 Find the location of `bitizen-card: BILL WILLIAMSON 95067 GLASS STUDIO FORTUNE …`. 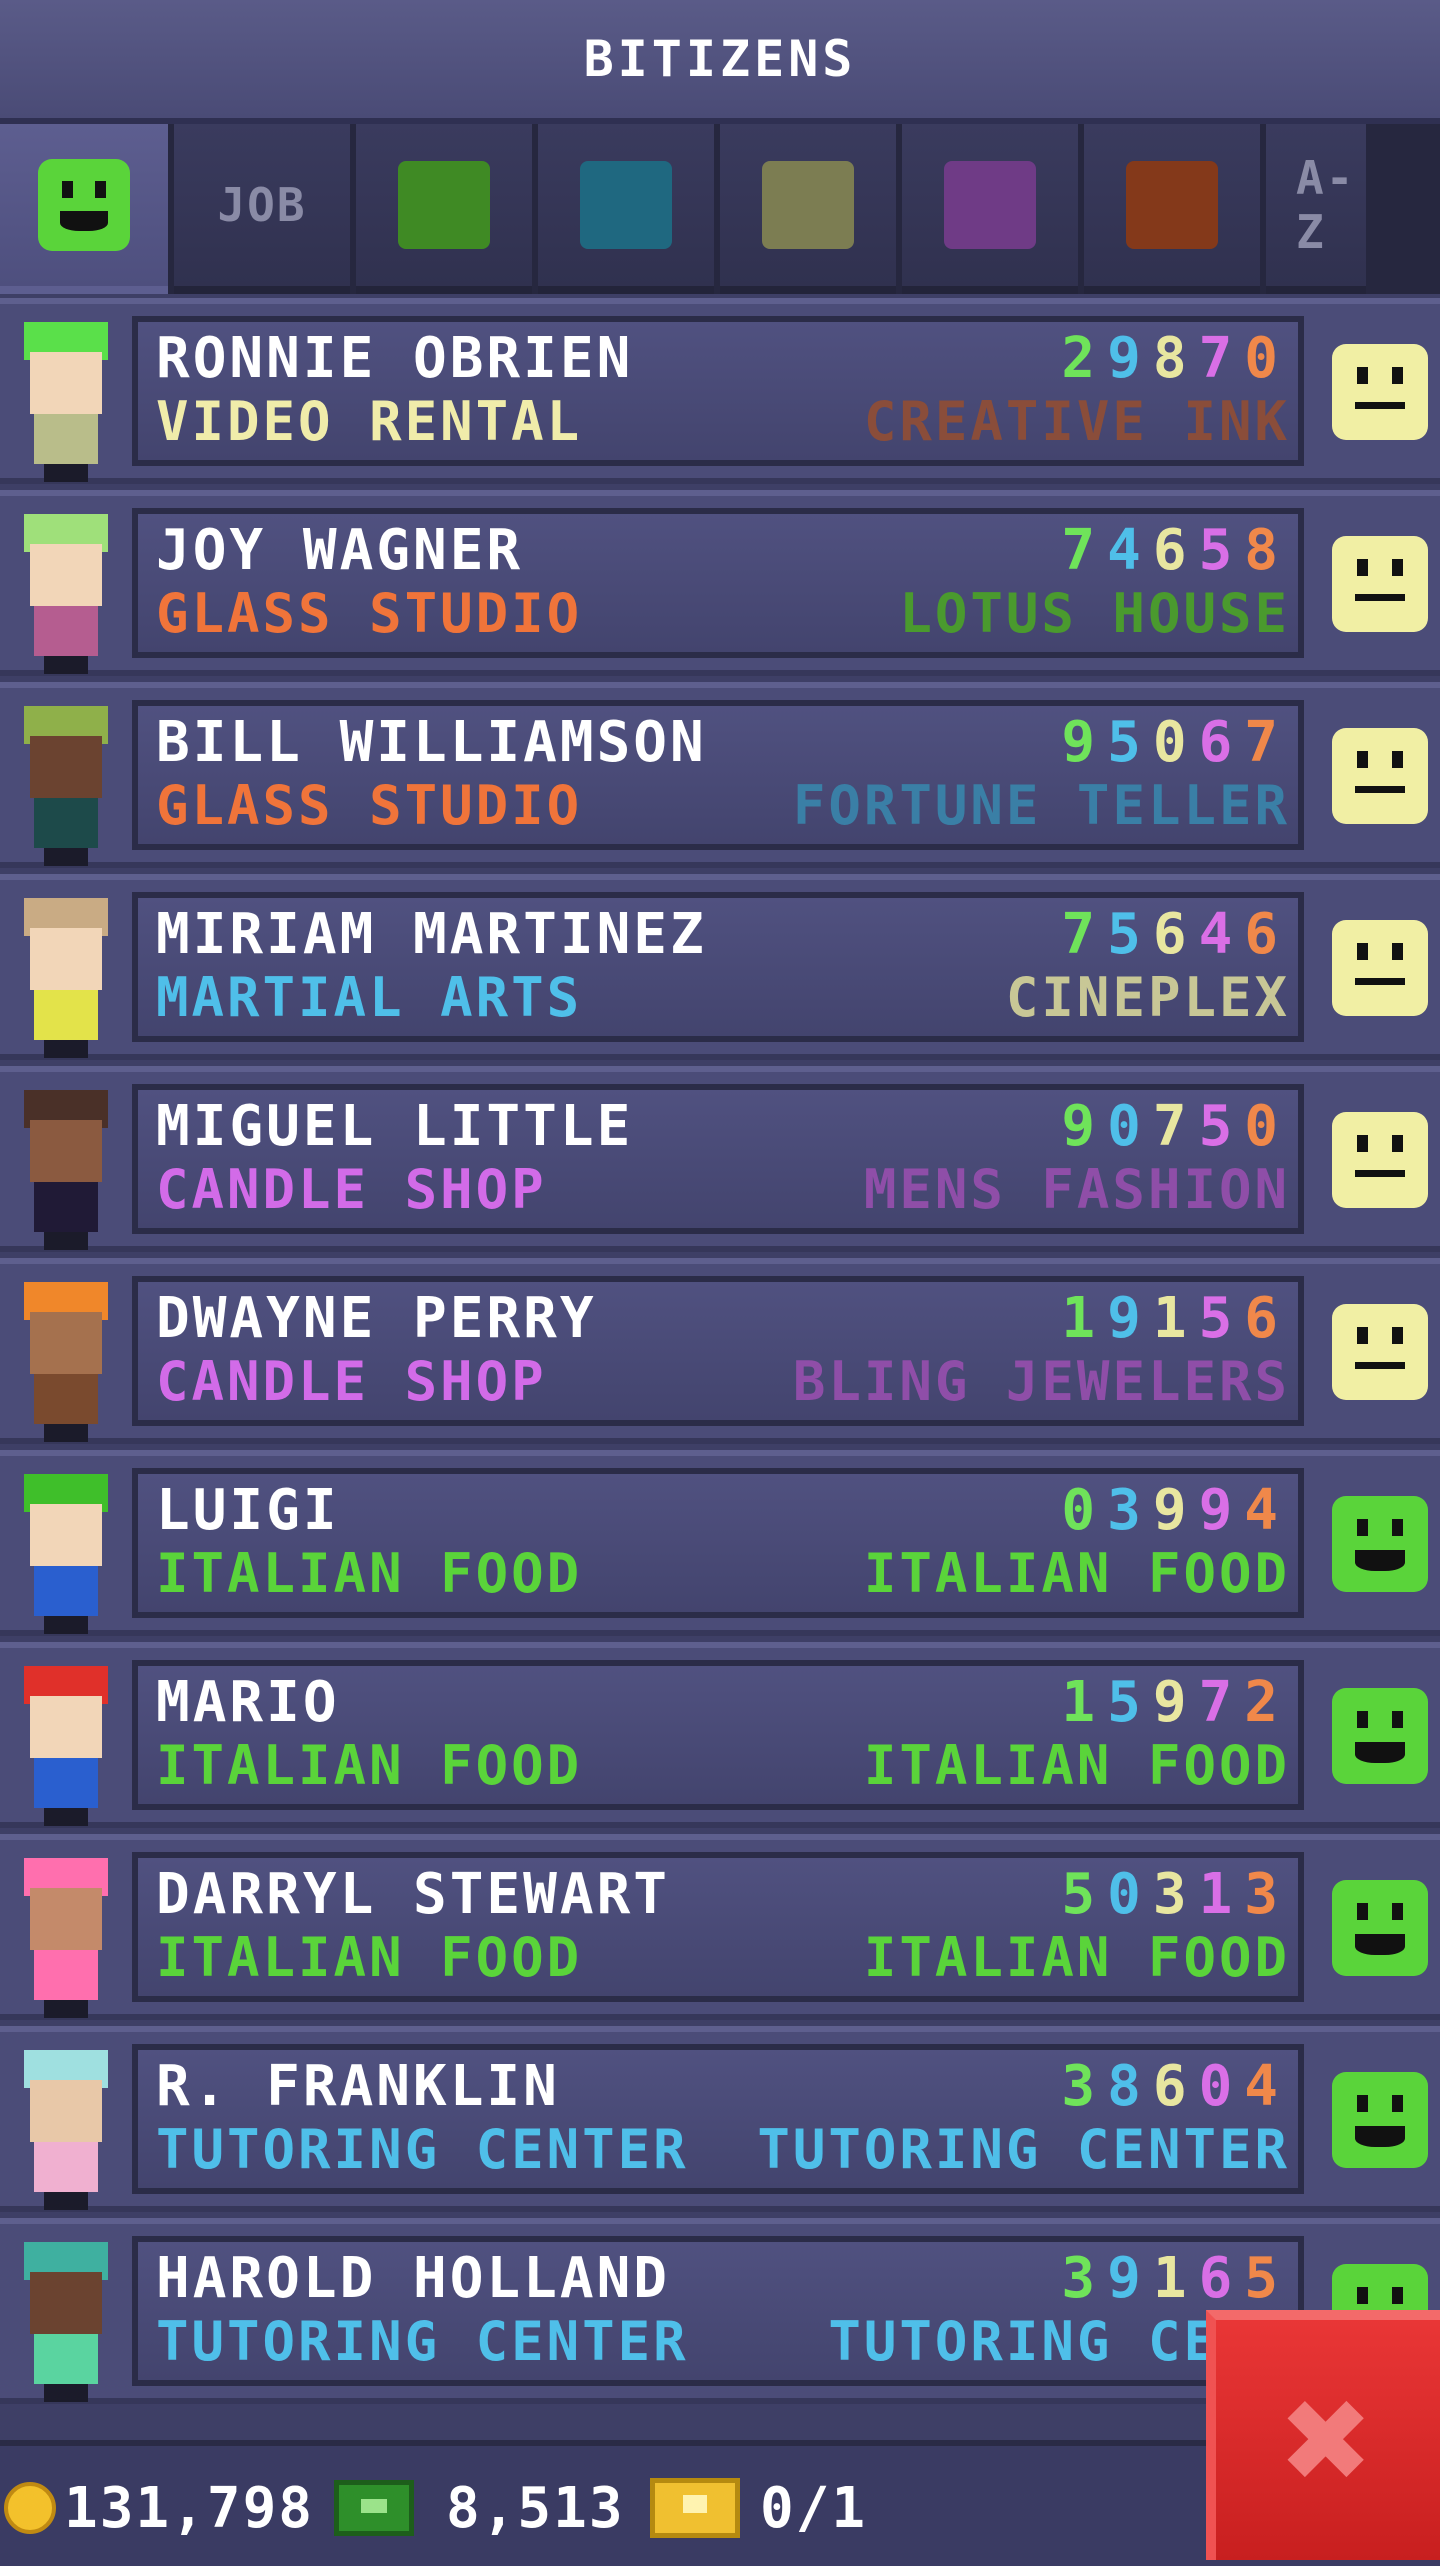

bitizen-card: BILL WILLIAMSON 95067 GLASS STUDIO FORTUNE … is located at coordinates (718, 775).